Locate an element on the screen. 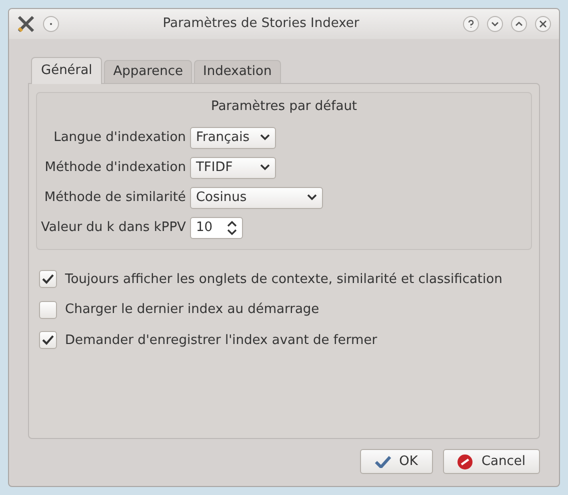 Image resolution: width=568 pixels, height=495 pixels. checkbox-label: Charger le dernier index au démarrage is located at coordinates (192, 310).